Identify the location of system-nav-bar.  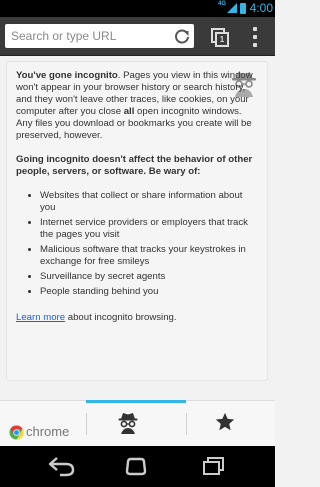
(137, 466).